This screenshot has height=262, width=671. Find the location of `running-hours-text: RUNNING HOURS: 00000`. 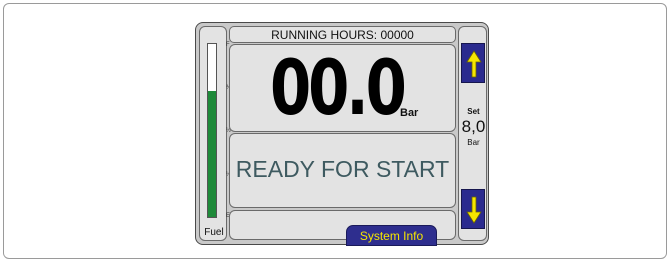

running-hours-text: RUNNING HOURS: 00000 is located at coordinates (342, 35).